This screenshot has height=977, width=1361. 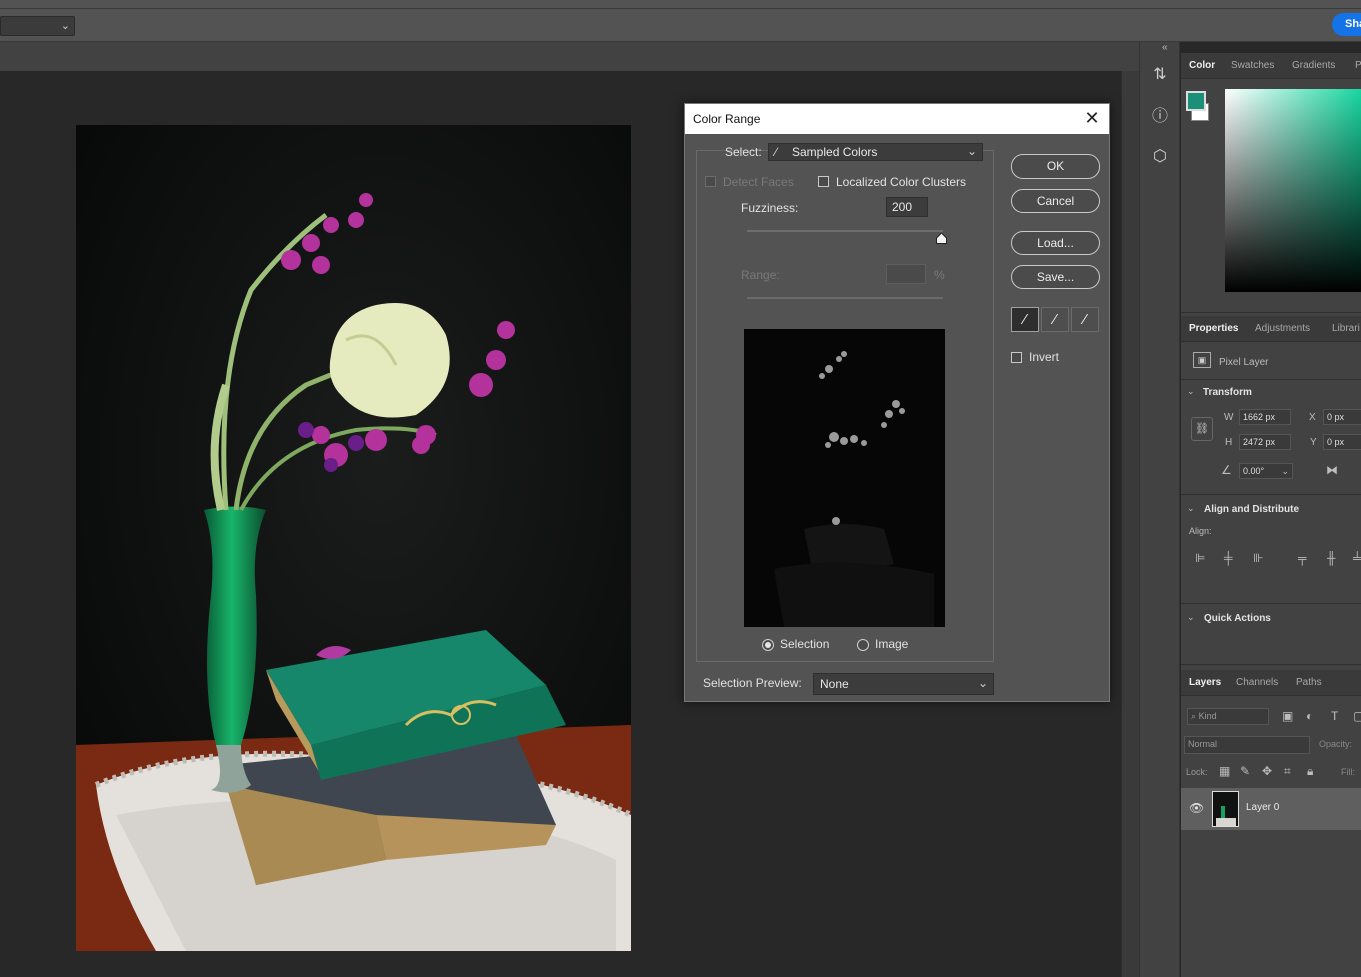 I want to click on align-top-icon: ╤, so click(x=1302, y=558).